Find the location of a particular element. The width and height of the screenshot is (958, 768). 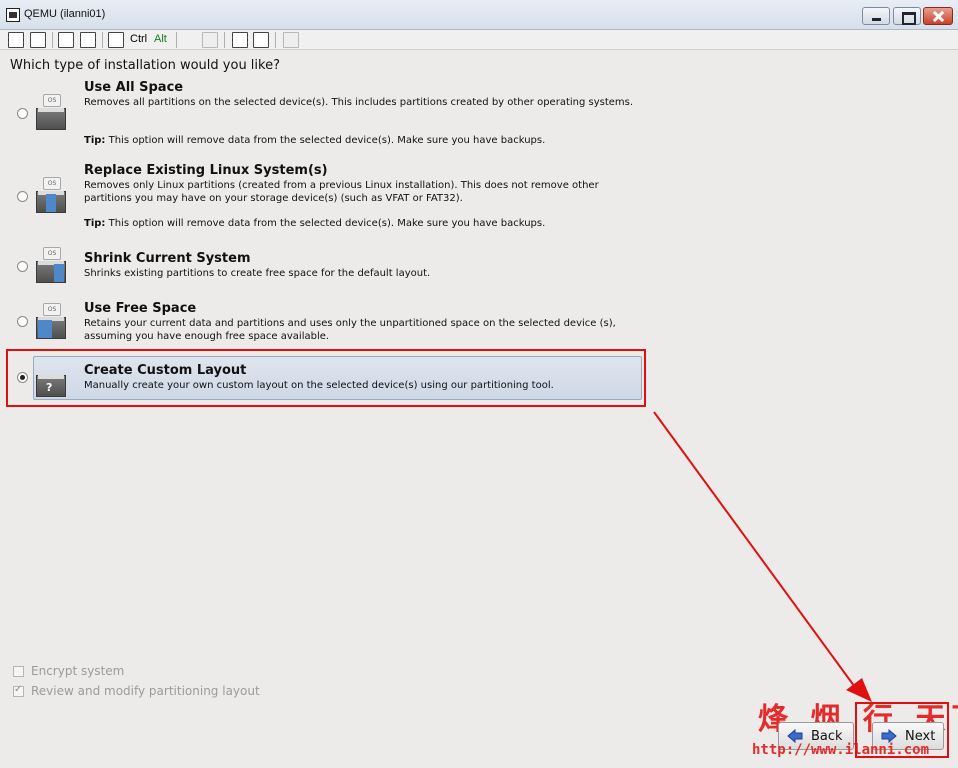

info-icon is located at coordinates (38, 40).